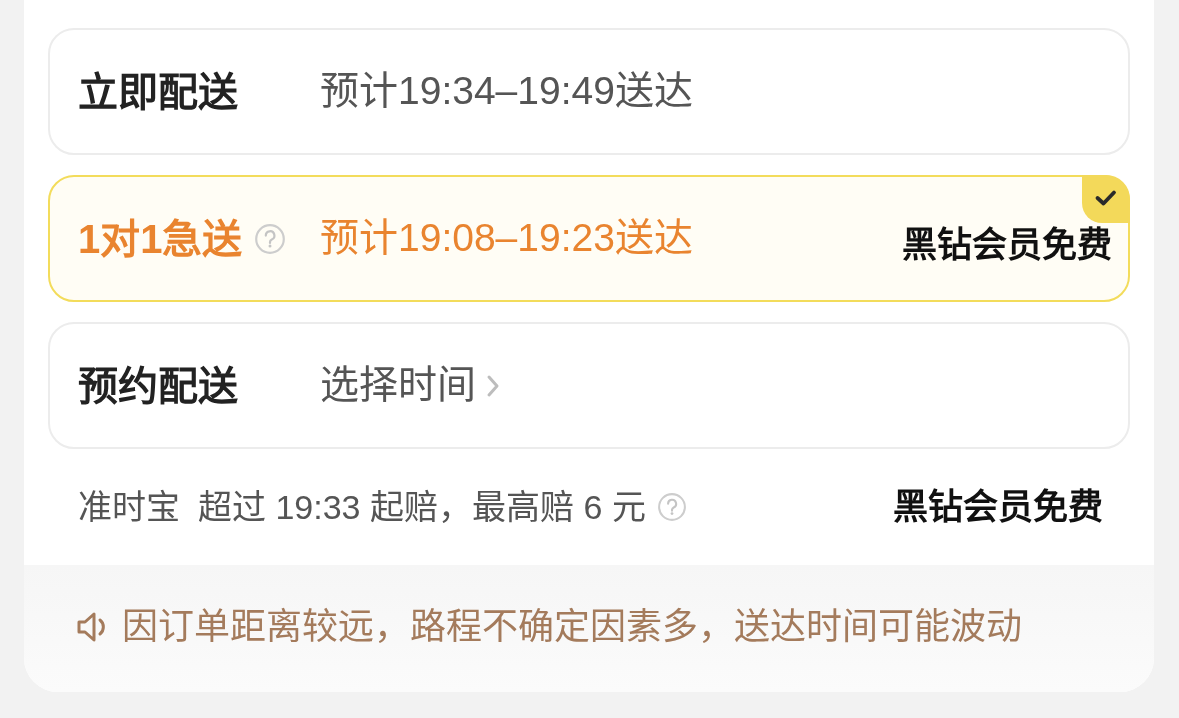  Describe the element at coordinates (506, 91) in the screenshot. I see `delivery-time: 预计19:34–19:49送达` at that location.